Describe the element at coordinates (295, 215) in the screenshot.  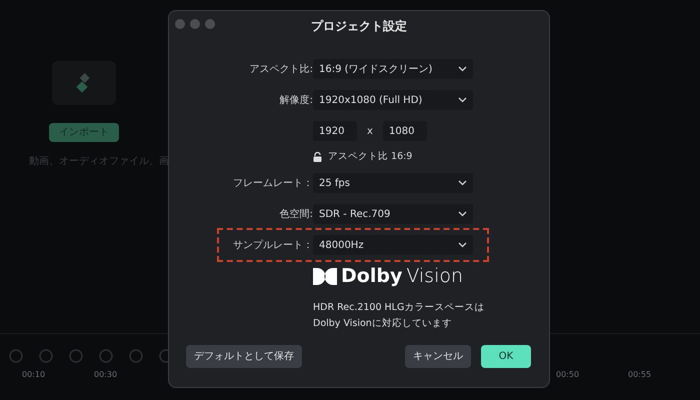
I see `field-label: 色空間:` at that location.